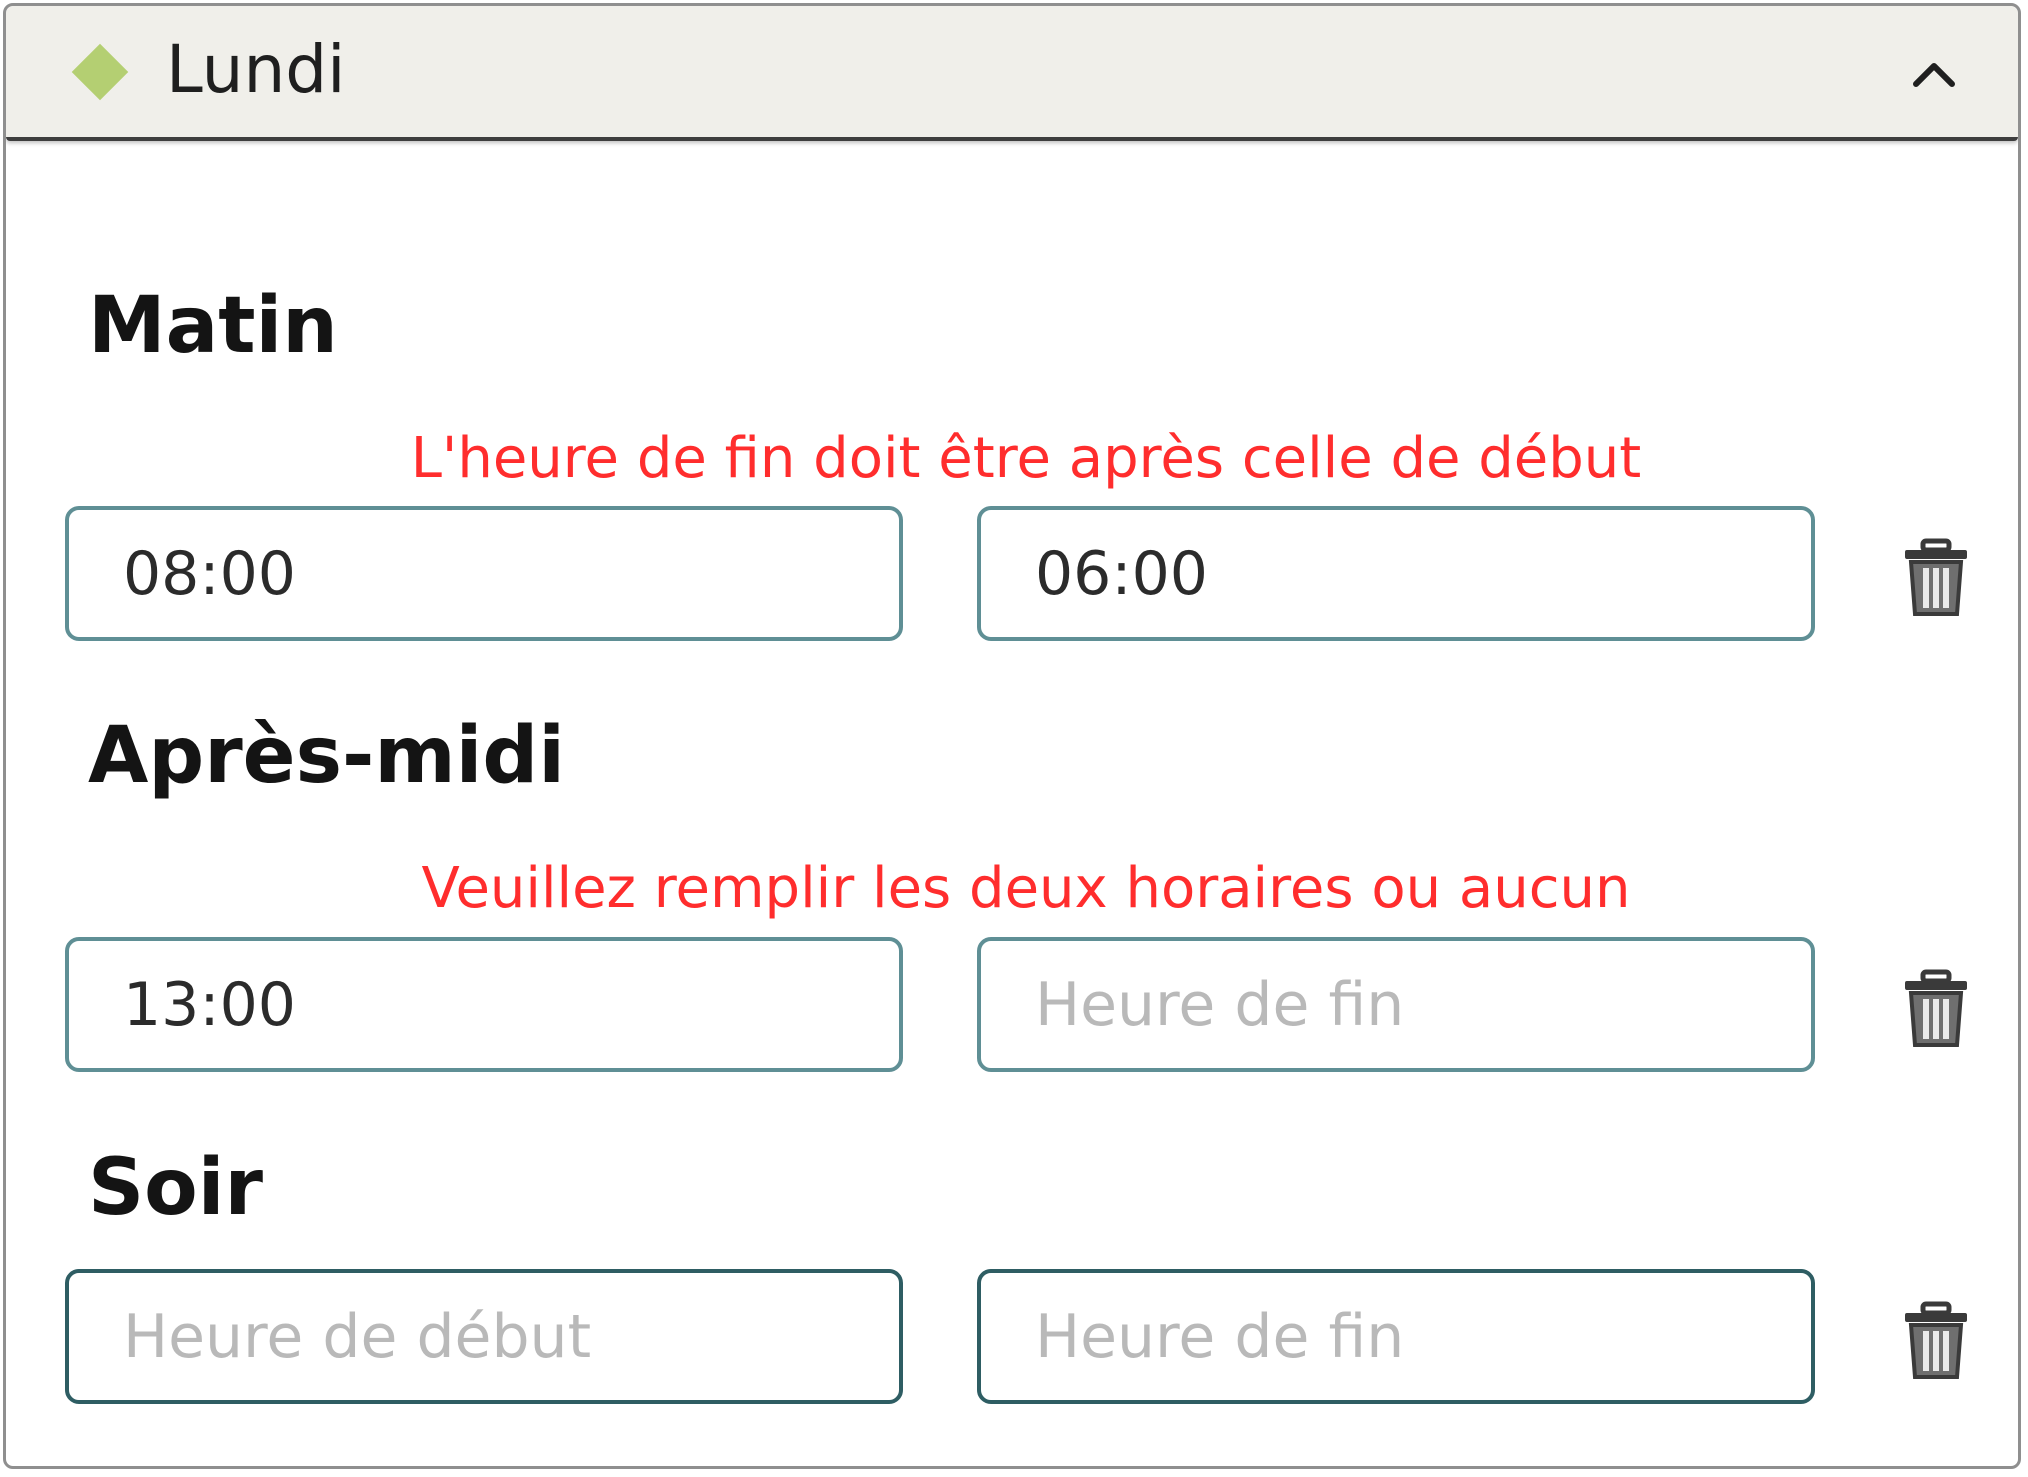  I want to click on section-title-soir: Soir, so click(175, 1188).